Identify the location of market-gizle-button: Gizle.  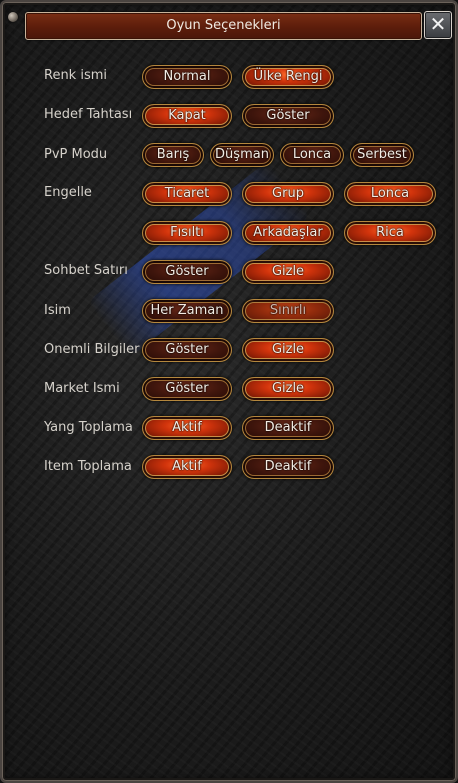
(288, 389).